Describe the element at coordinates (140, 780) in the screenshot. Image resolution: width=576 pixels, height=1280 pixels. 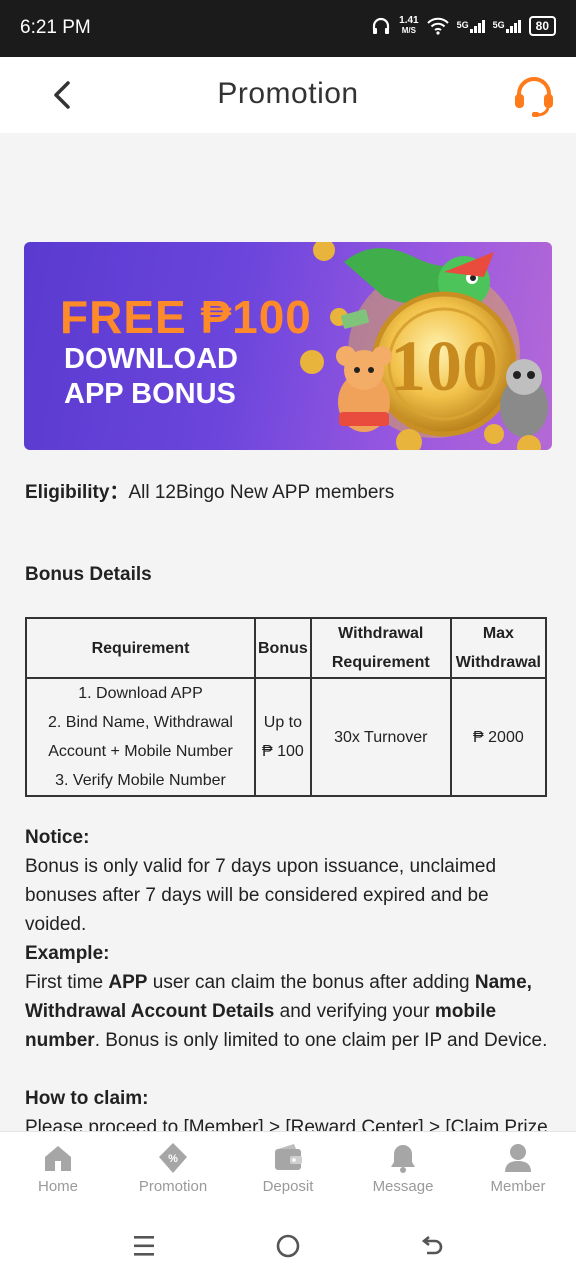
I see `requirement-line: 3. Verify Mobile Number` at that location.